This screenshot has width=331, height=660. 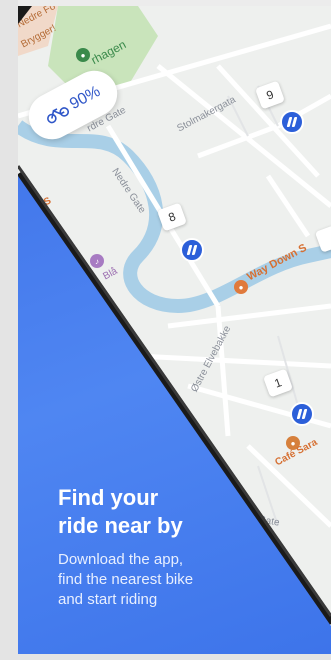 I want to click on promo-headline: Find your ride near by, so click(x=173, y=512).